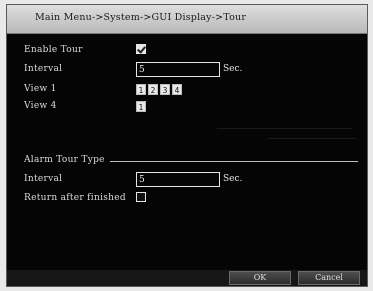 The height and width of the screenshot is (291, 373). What do you see at coordinates (64, 160) in the screenshot?
I see `alarm-tour-type-label: Alarm Tour Type` at bounding box center [64, 160].